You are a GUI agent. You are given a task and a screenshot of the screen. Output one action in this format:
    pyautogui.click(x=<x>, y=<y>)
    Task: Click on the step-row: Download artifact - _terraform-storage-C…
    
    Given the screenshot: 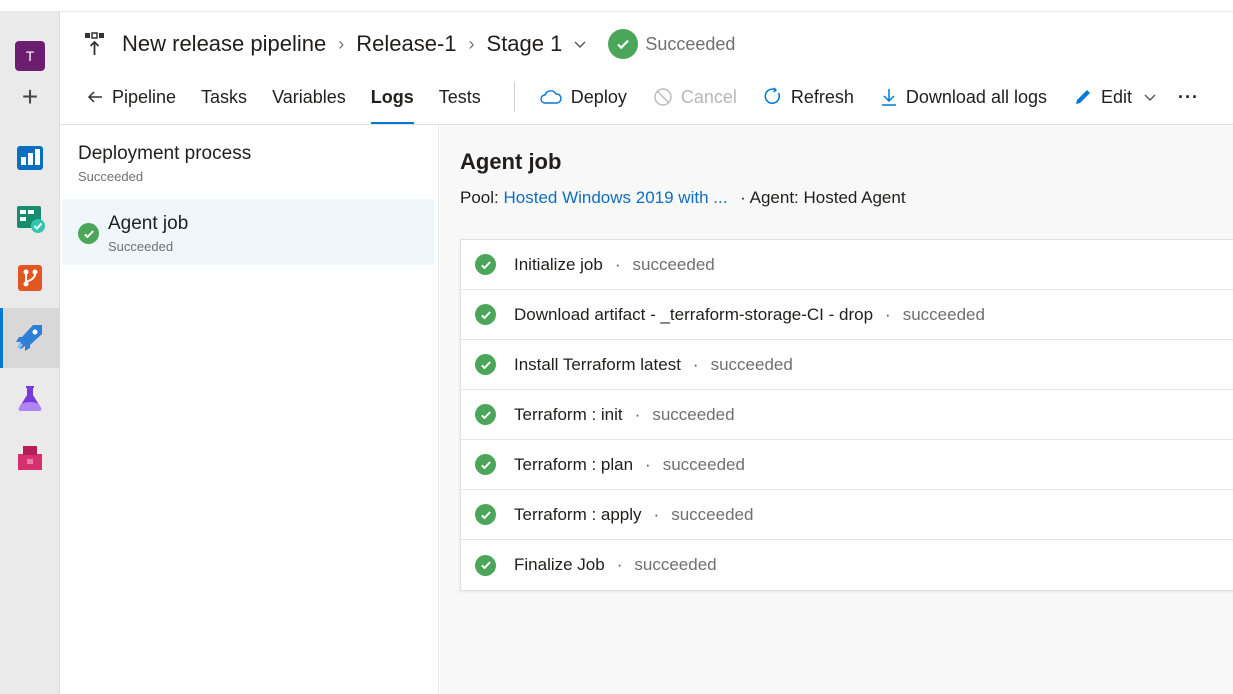 What is the action you would take?
    pyautogui.click(x=847, y=315)
    